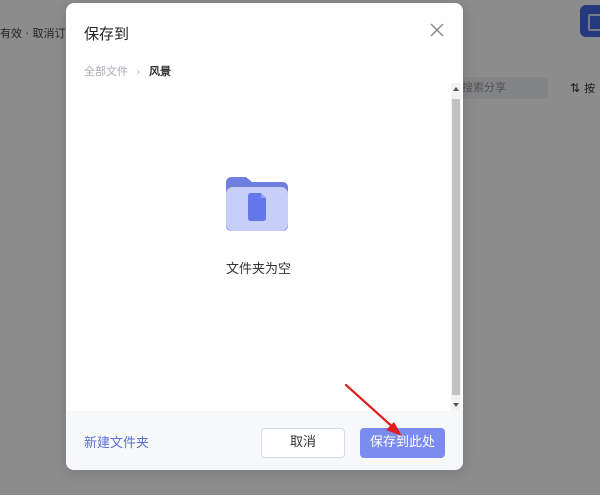 The height and width of the screenshot is (495, 600). Describe the element at coordinates (303, 443) in the screenshot. I see `cancel-button: 取消` at that location.